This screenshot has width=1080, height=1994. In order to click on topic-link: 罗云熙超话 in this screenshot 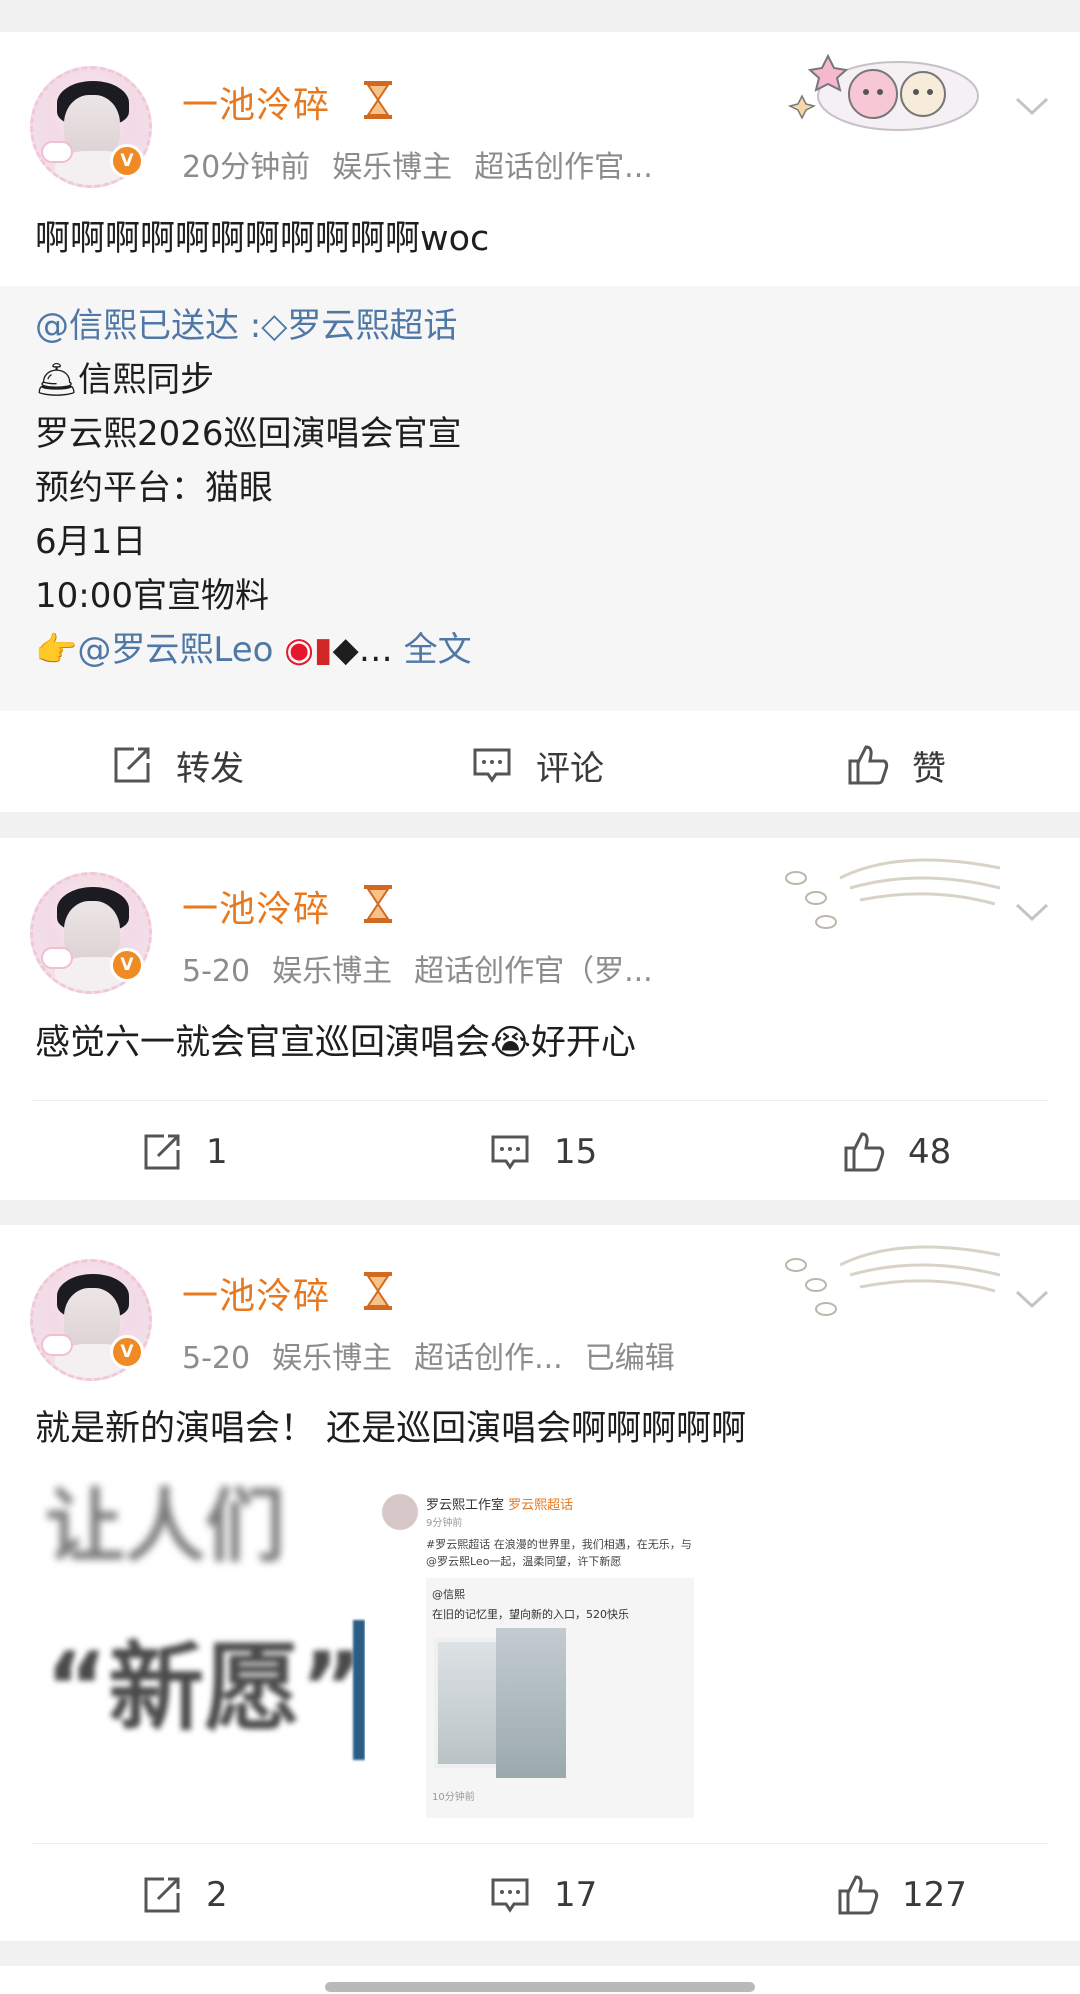, I will do `click(372, 326)`.